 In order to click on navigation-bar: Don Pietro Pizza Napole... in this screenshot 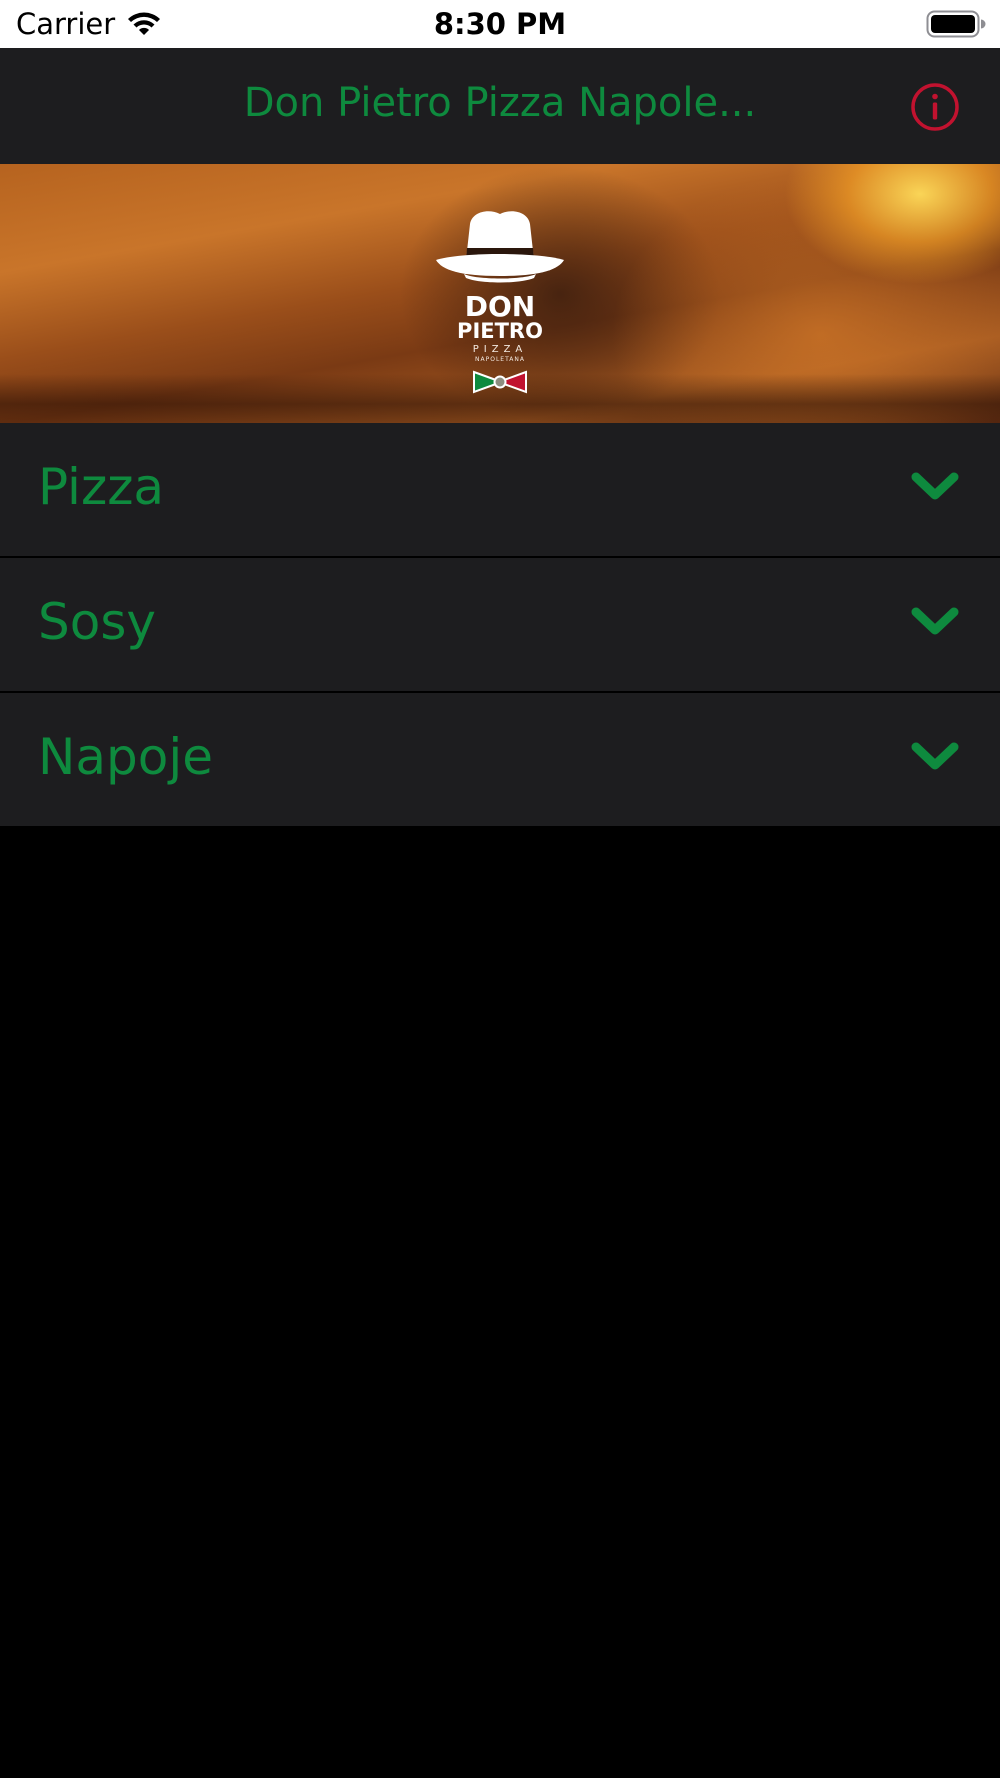, I will do `click(500, 106)`.